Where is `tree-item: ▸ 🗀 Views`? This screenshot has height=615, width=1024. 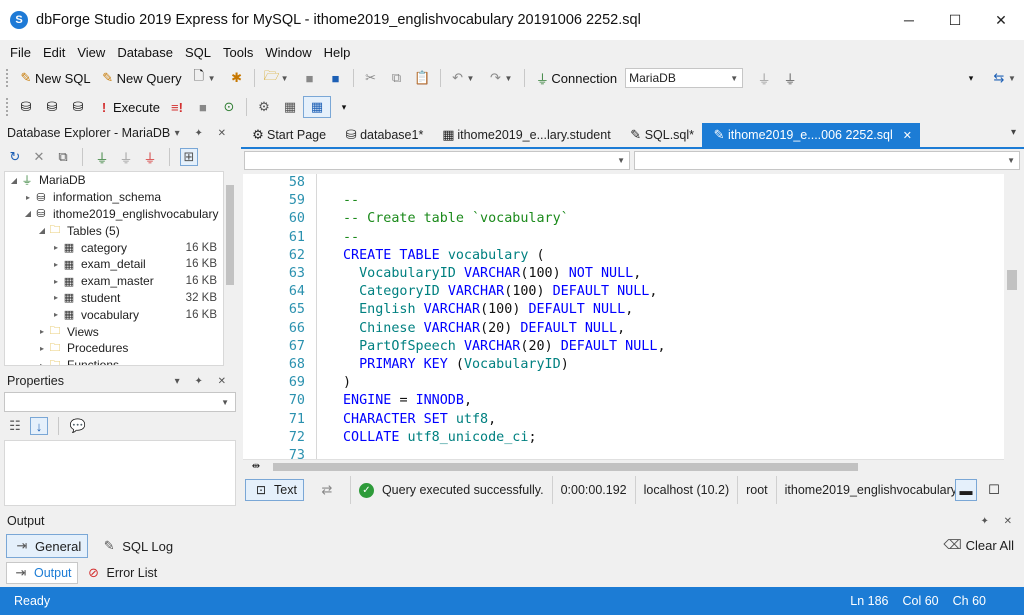 tree-item: ▸ 🗀 Views is located at coordinates (114, 331).